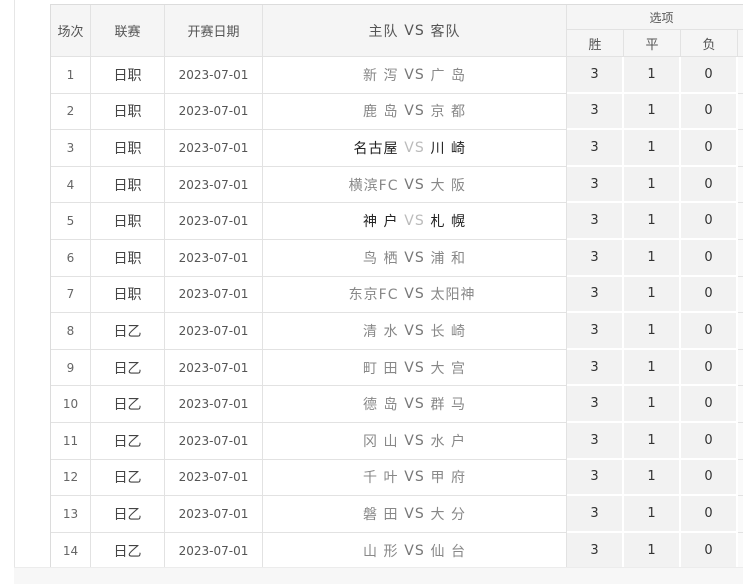 Image resolution: width=743 pixels, height=584 pixels. Describe the element at coordinates (397, 75) in the screenshot. I see `table-row: 1 日职 2023-07-01 新 泻 VS 广 岛310` at that location.